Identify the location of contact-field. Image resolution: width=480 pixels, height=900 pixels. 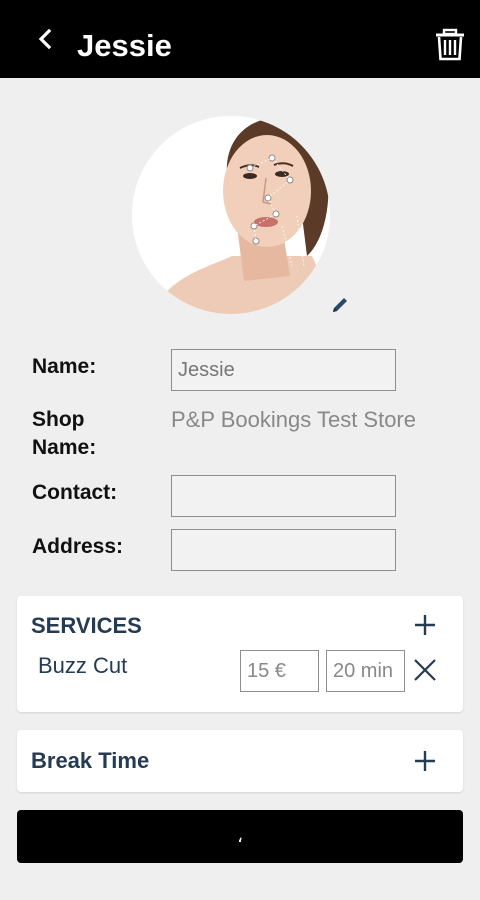
(283, 496).